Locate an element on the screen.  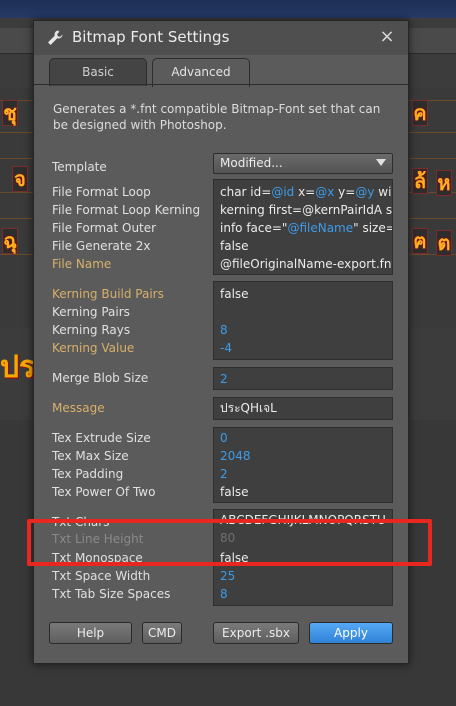
tab-bar: Basic Advanced is located at coordinates (221, 71).